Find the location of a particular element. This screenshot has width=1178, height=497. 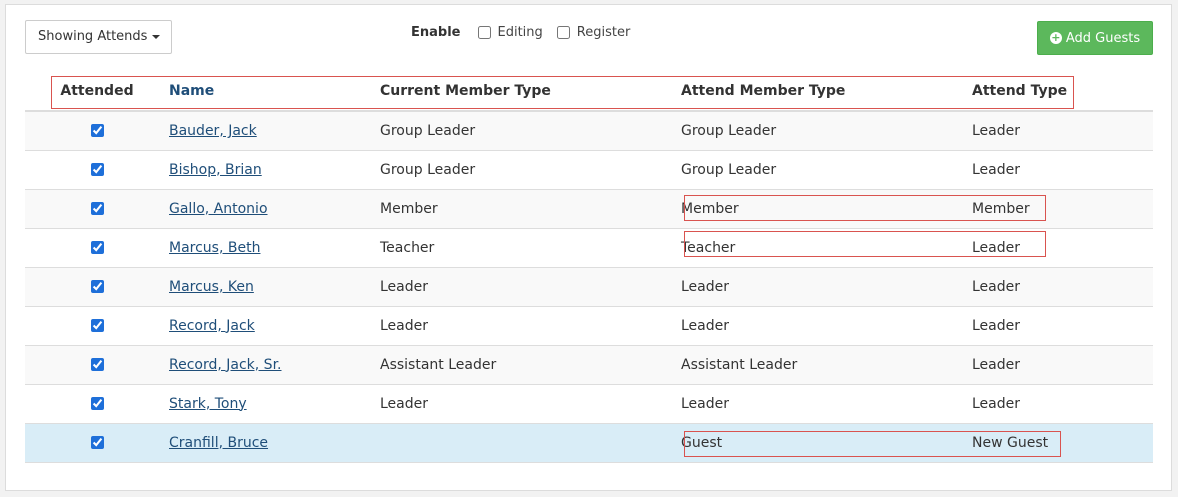

member-name-link: Marcus, Beth is located at coordinates (214, 248).